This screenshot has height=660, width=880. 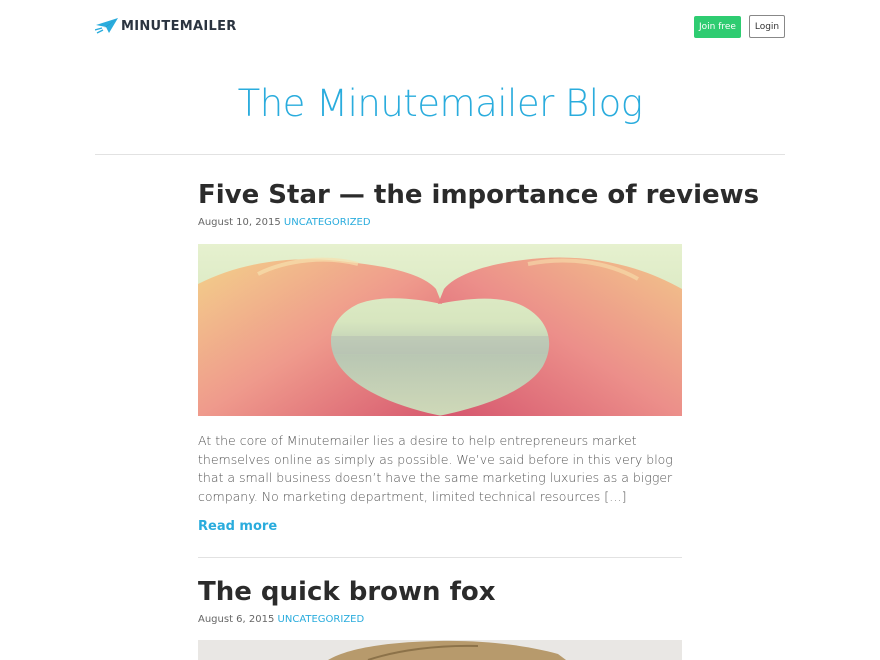 I want to click on post-date: August 10, 2015, so click(x=239, y=222).